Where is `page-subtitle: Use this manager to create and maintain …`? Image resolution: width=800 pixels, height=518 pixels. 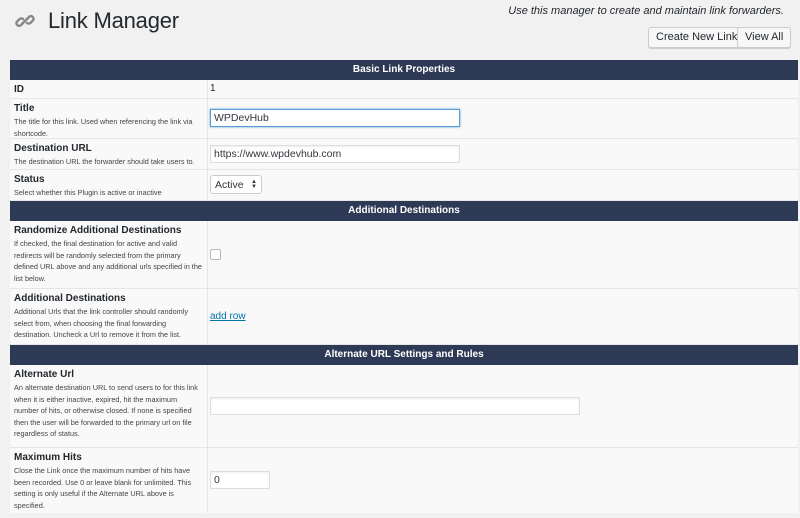 page-subtitle: Use this manager to create and maintain … is located at coordinates (646, 11).